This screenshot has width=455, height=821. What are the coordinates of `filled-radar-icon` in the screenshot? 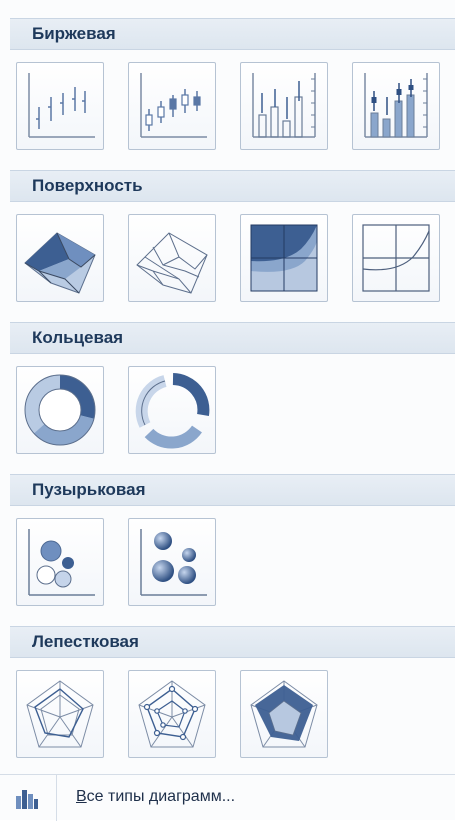 It's located at (284, 714).